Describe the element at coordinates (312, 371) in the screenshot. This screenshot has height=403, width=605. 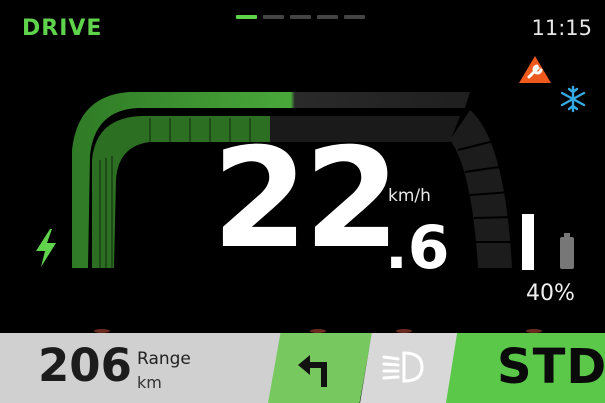
I see `turn-left-arrow-icon` at that location.